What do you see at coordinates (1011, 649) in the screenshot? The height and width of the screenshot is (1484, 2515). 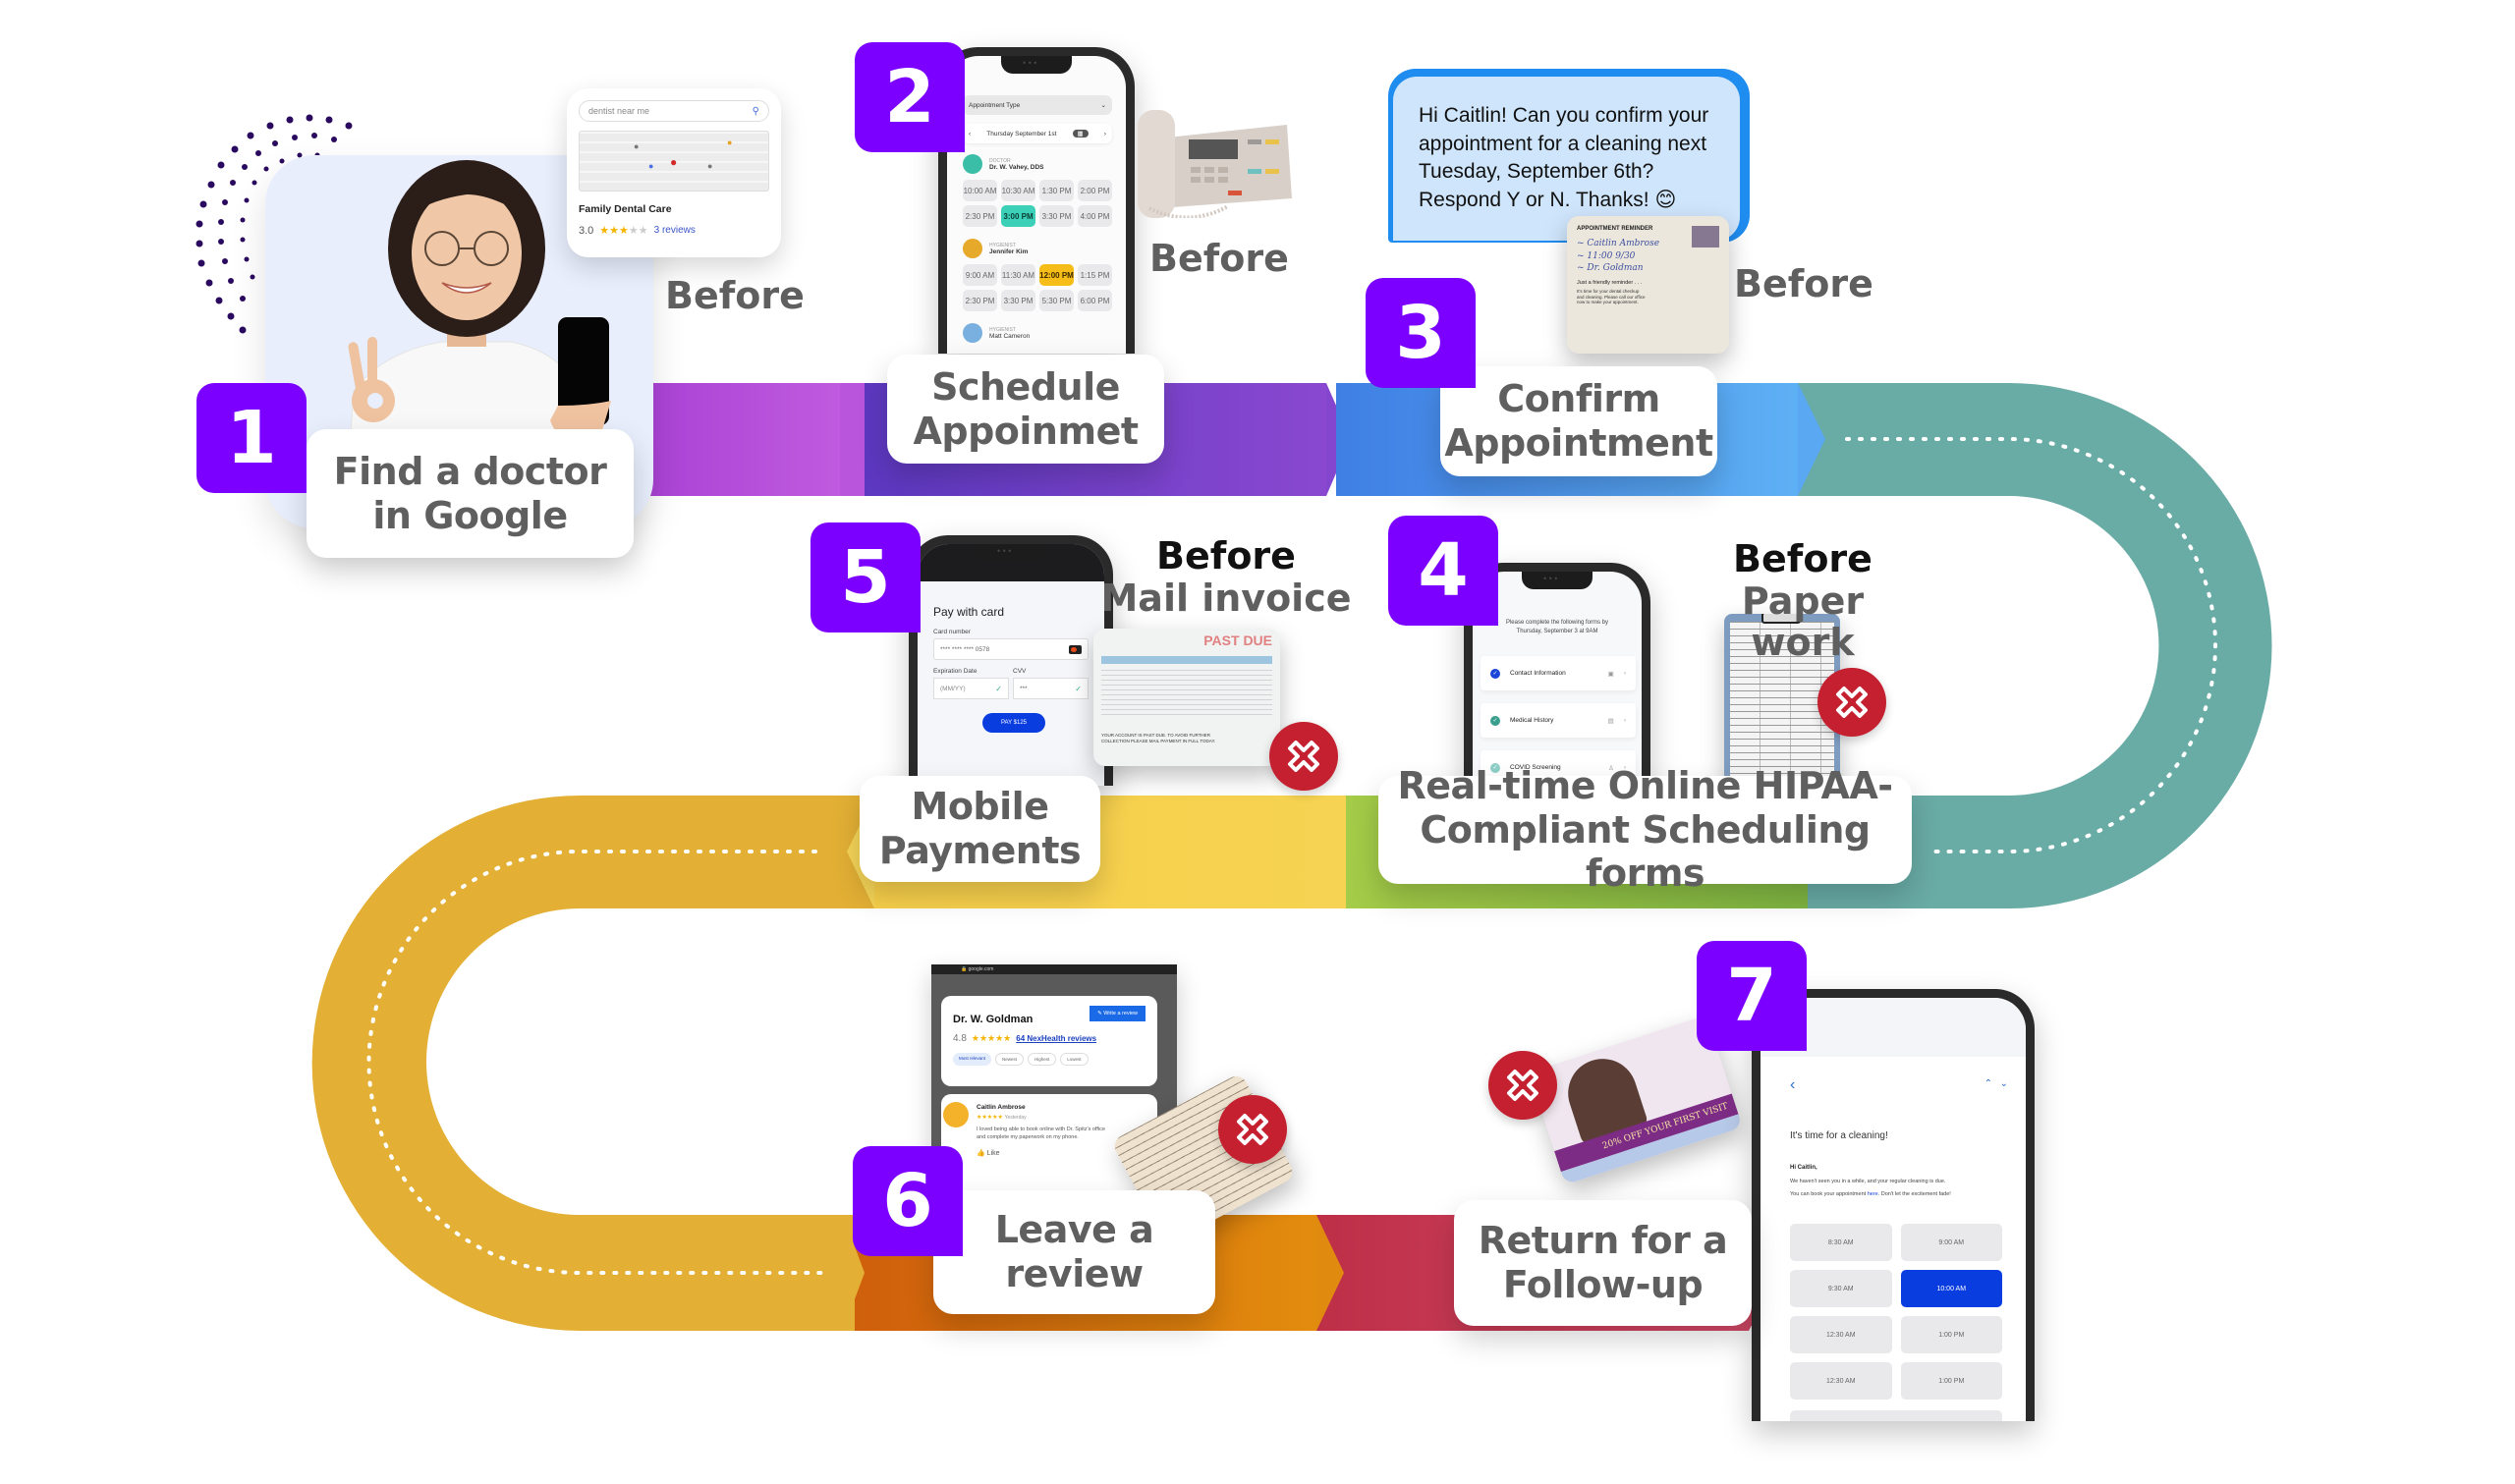 I see `card-number-field: **** **** **** 0578` at bounding box center [1011, 649].